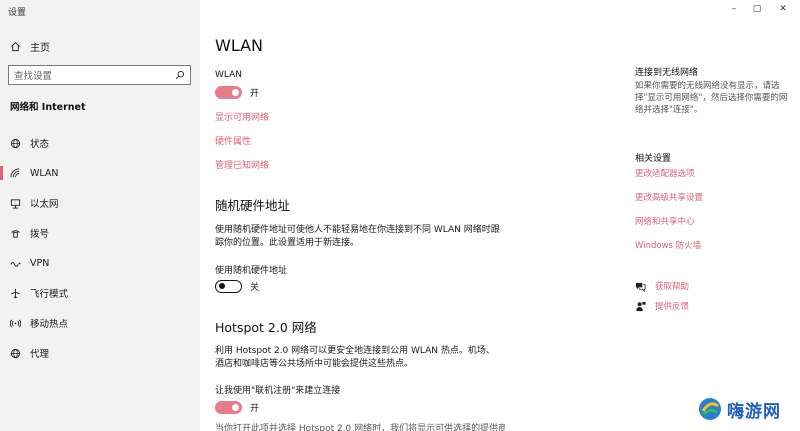 The width and height of the screenshot is (800, 431). What do you see at coordinates (15, 143) in the screenshot?
I see `globe-status-icon` at bounding box center [15, 143].